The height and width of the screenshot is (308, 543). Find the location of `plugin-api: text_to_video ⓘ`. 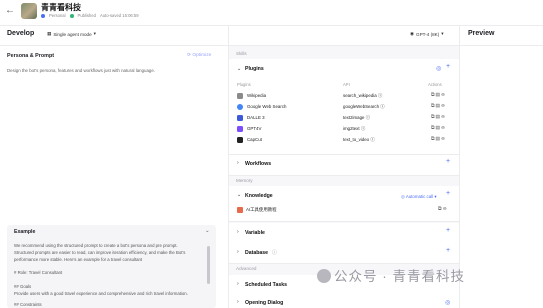

plugin-api: text_to_video ⓘ is located at coordinates (359, 140).